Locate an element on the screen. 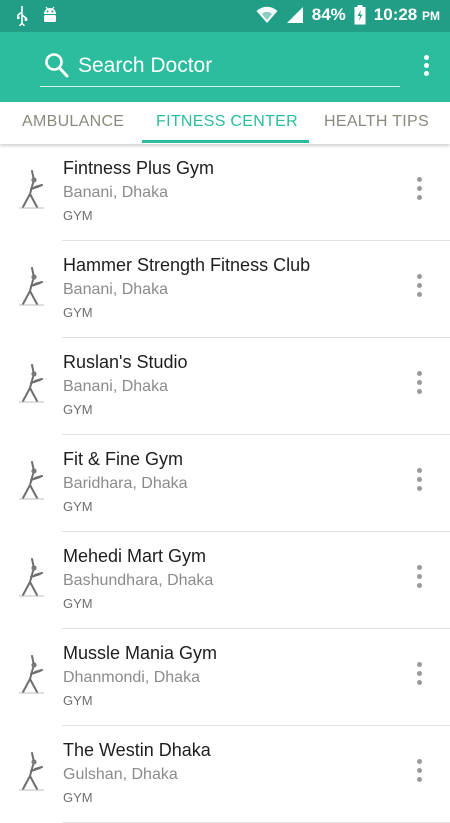 The width and height of the screenshot is (450, 823). status-bar: 84% 10:28 PM is located at coordinates (225, 16).